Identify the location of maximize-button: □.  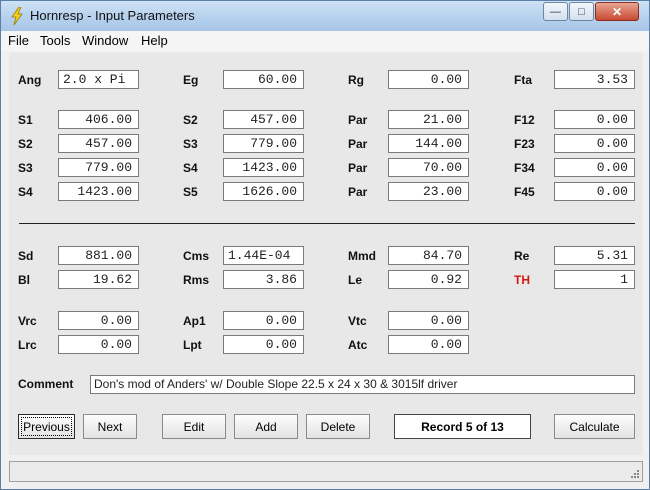
(581, 11).